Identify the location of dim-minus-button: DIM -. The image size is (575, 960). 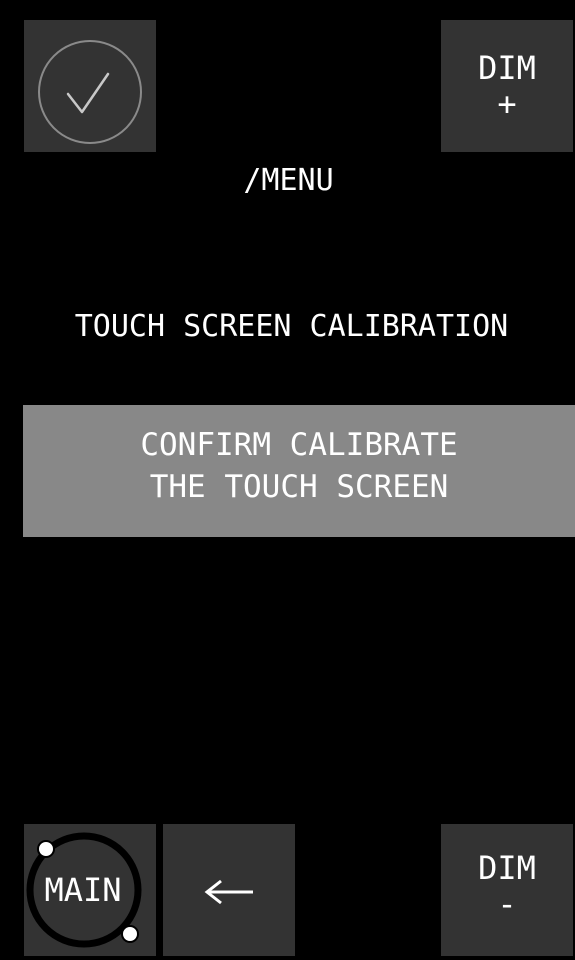
(507, 890).